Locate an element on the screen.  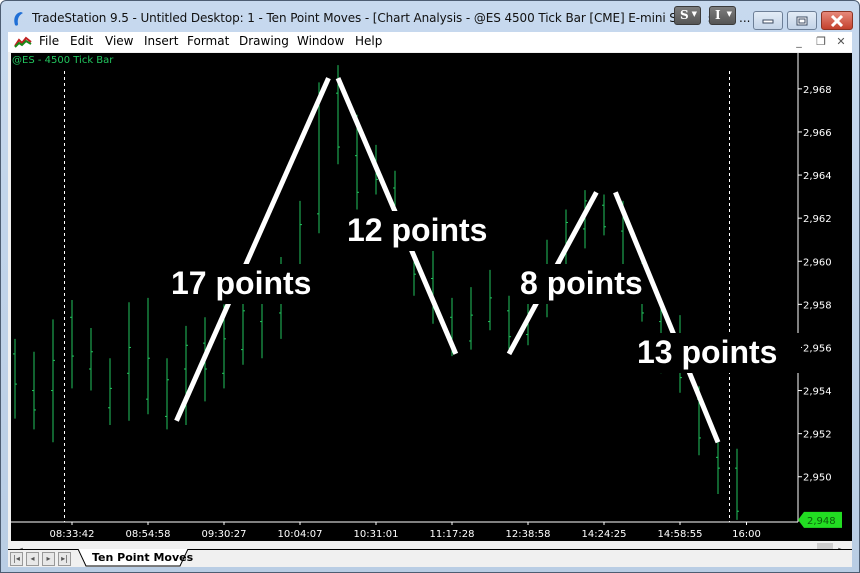
x-tick-label: 11:17:28 is located at coordinates (452, 534).